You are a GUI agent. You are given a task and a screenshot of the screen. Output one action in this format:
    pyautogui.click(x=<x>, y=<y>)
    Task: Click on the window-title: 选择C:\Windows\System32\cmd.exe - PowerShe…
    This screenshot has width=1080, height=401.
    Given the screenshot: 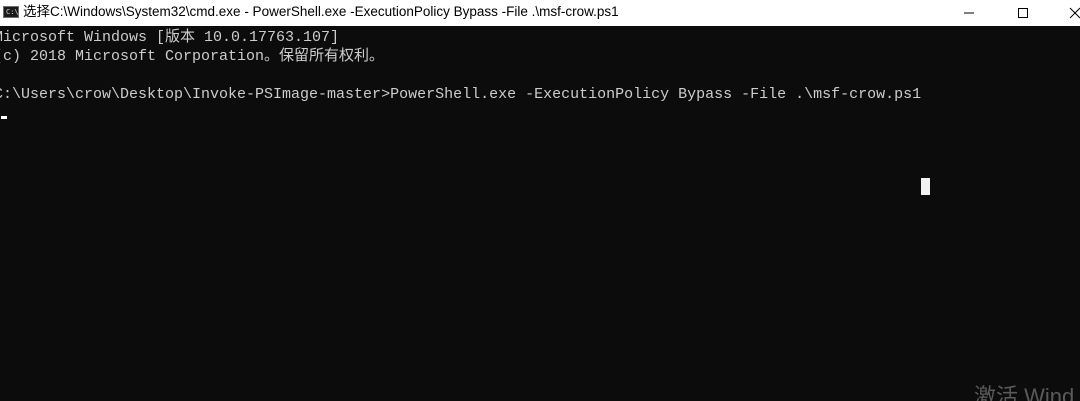 What is the action you would take?
    pyautogui.click(x=321, y=11)
    